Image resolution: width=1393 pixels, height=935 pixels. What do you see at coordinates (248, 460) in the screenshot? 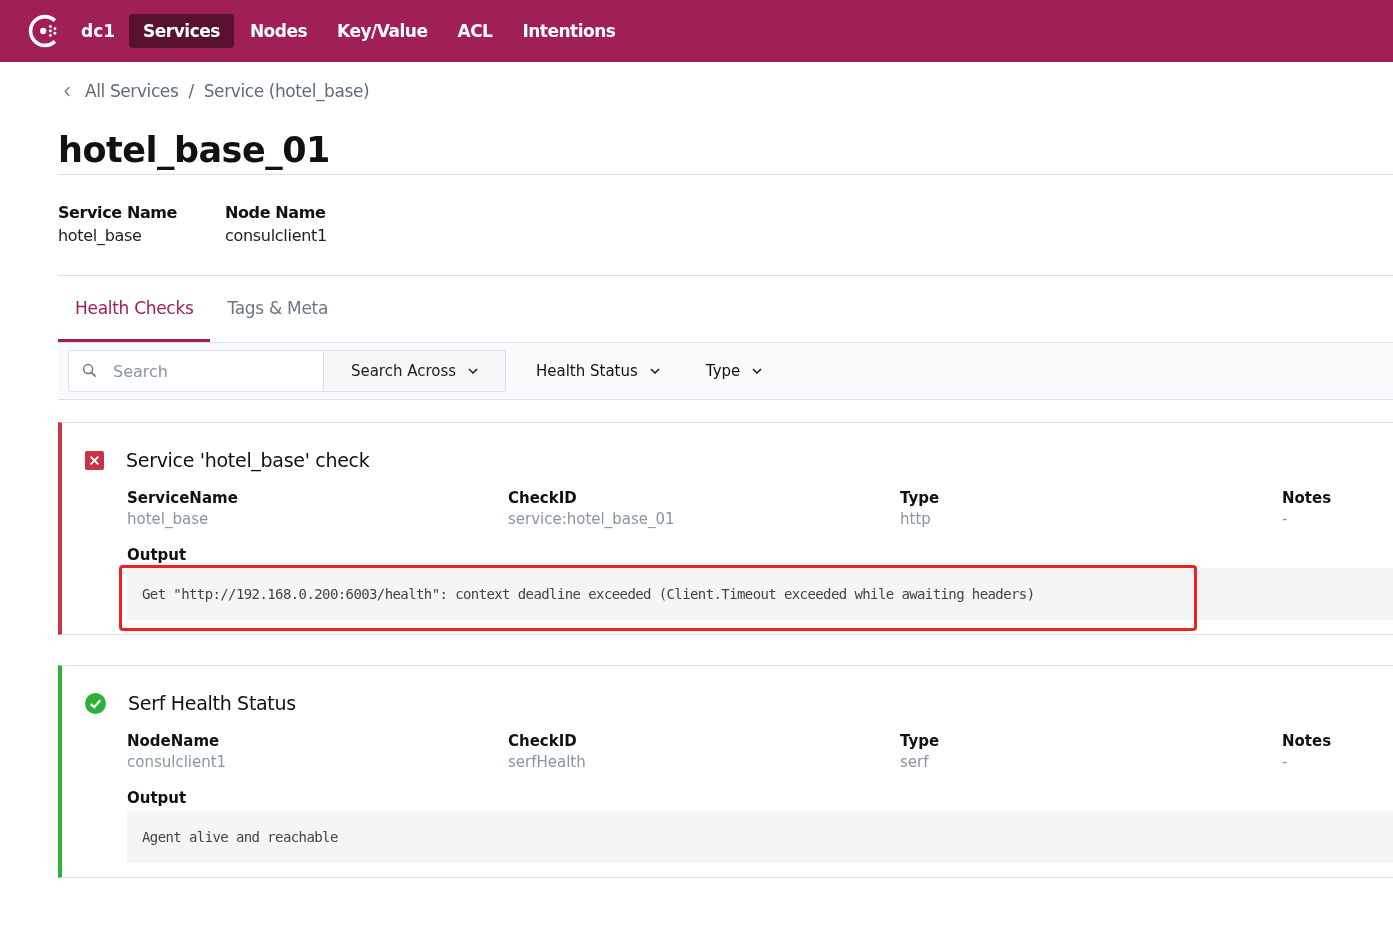
I see `check-title: Service 'hotel_base' check` at bounding box center [248, 460].